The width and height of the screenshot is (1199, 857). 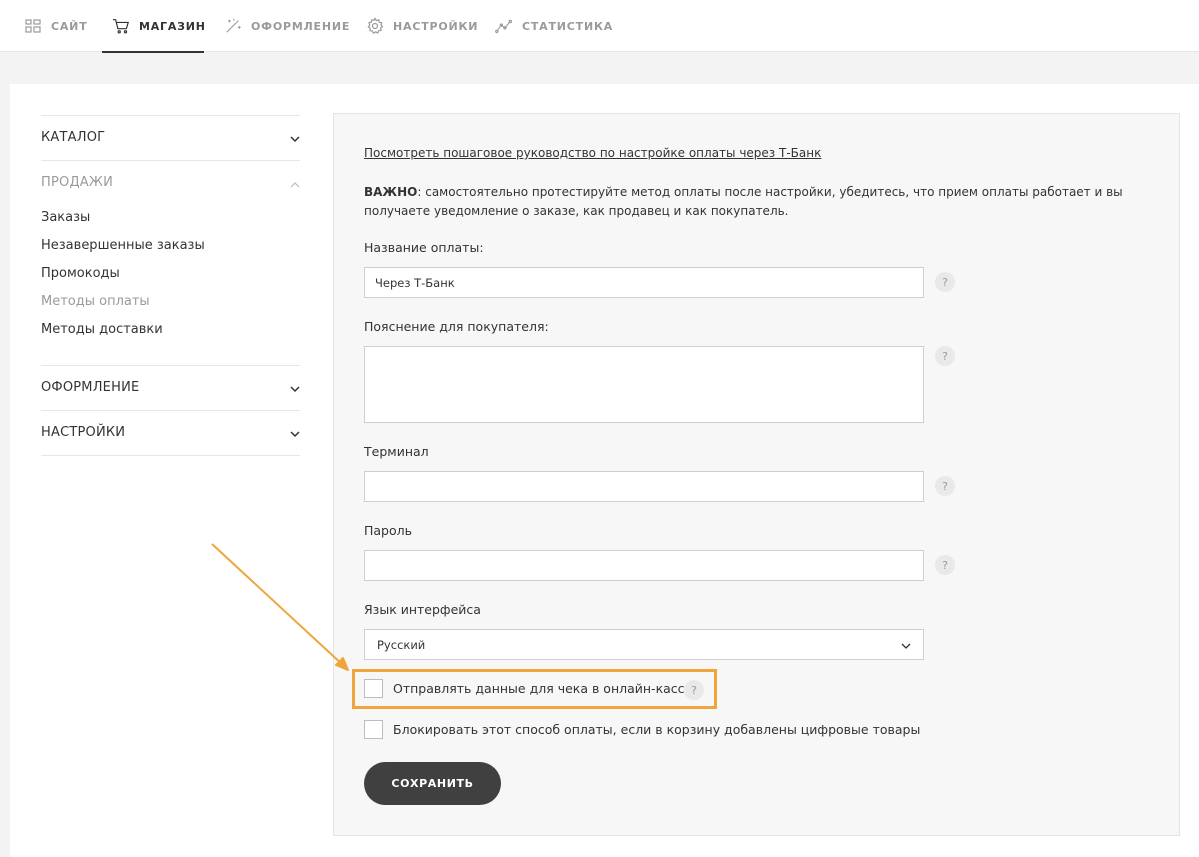 What do you see at coordinates (401, 644) in the screenshot?
I see `language-select-value: Русский` at bounding box center [401, 644].